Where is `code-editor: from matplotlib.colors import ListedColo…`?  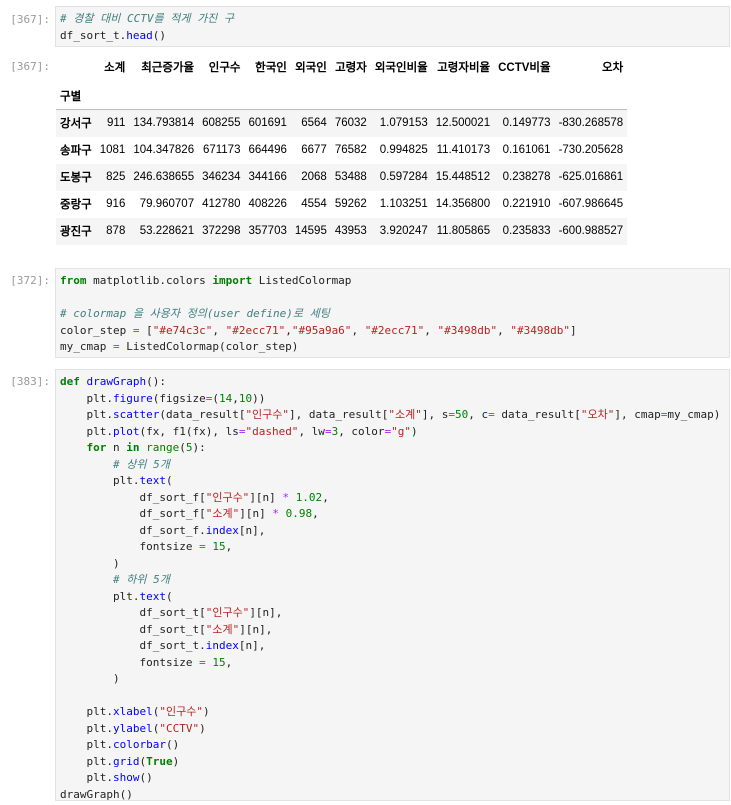 code-editor: from matplotlib.colors import ListedColo… is located at coordinates (318, 314).